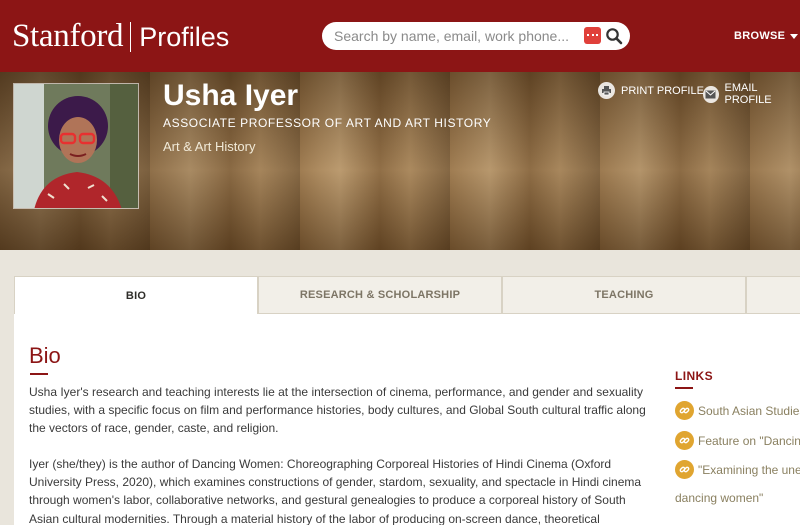  Describe the element at coordinates (749, 469) in the screenshot. I see `link-label: "Examining the unex` at that location.